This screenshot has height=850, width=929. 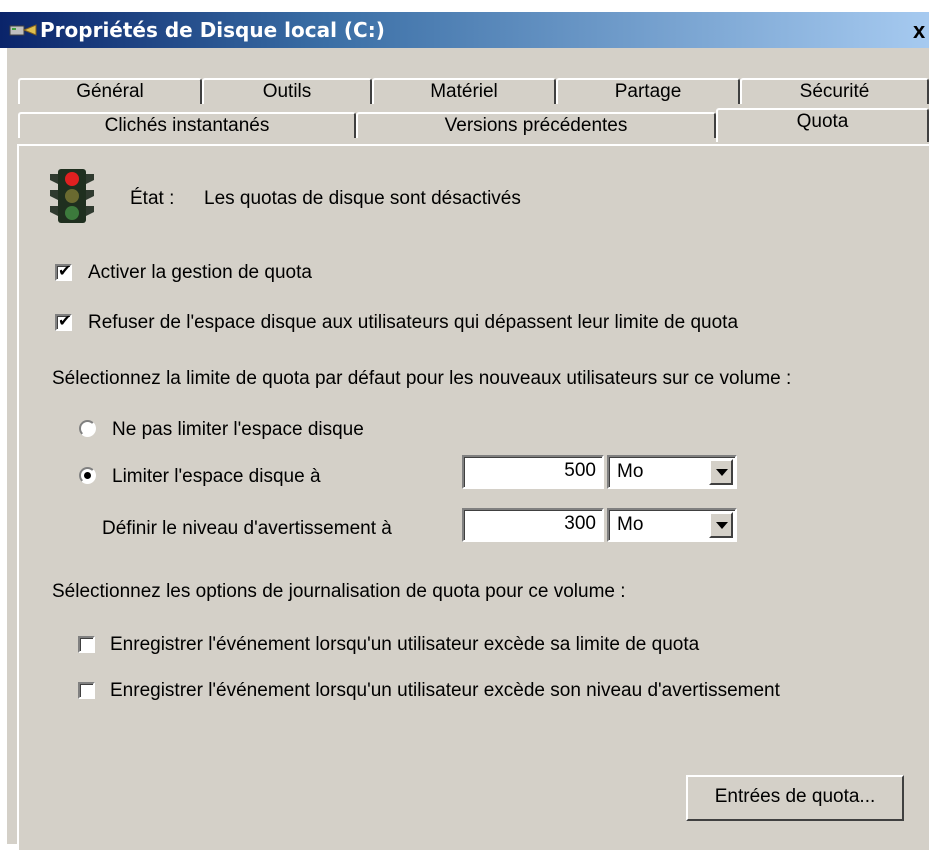 What do you see at coordinates (648, 91) in the screenshot?
I see `tab-partage: Partage` at bounding box center [648, 91].